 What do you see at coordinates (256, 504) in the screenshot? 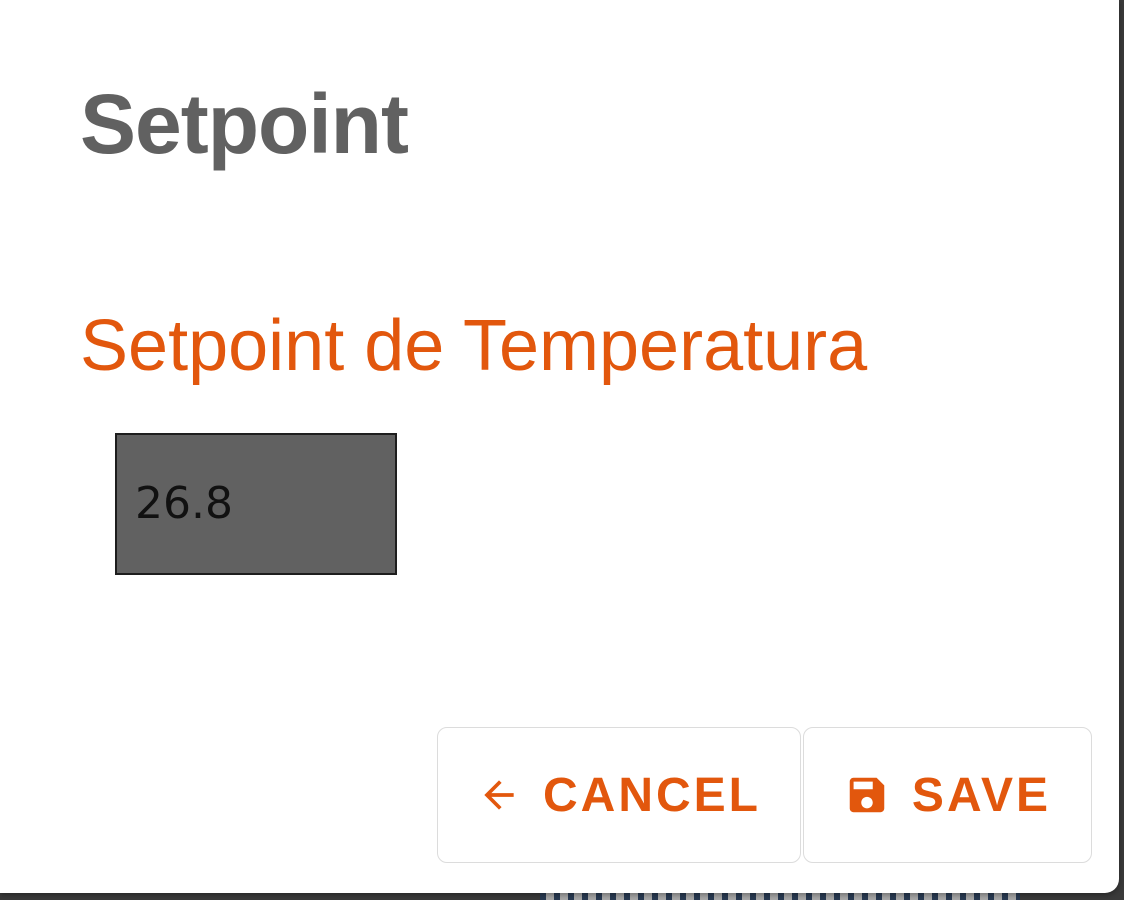
I see `setpoint-value-input` at bounding box center [256, 504].